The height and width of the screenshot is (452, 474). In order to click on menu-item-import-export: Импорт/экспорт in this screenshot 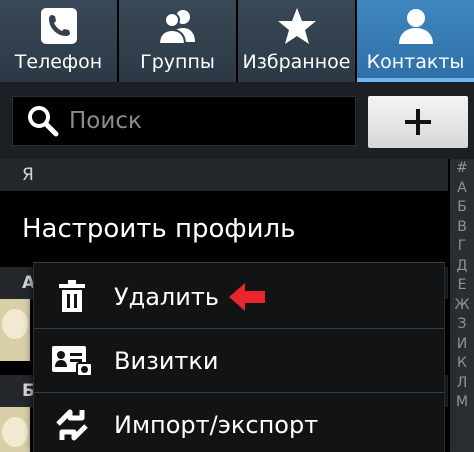, I will do `click(239, 422)`.